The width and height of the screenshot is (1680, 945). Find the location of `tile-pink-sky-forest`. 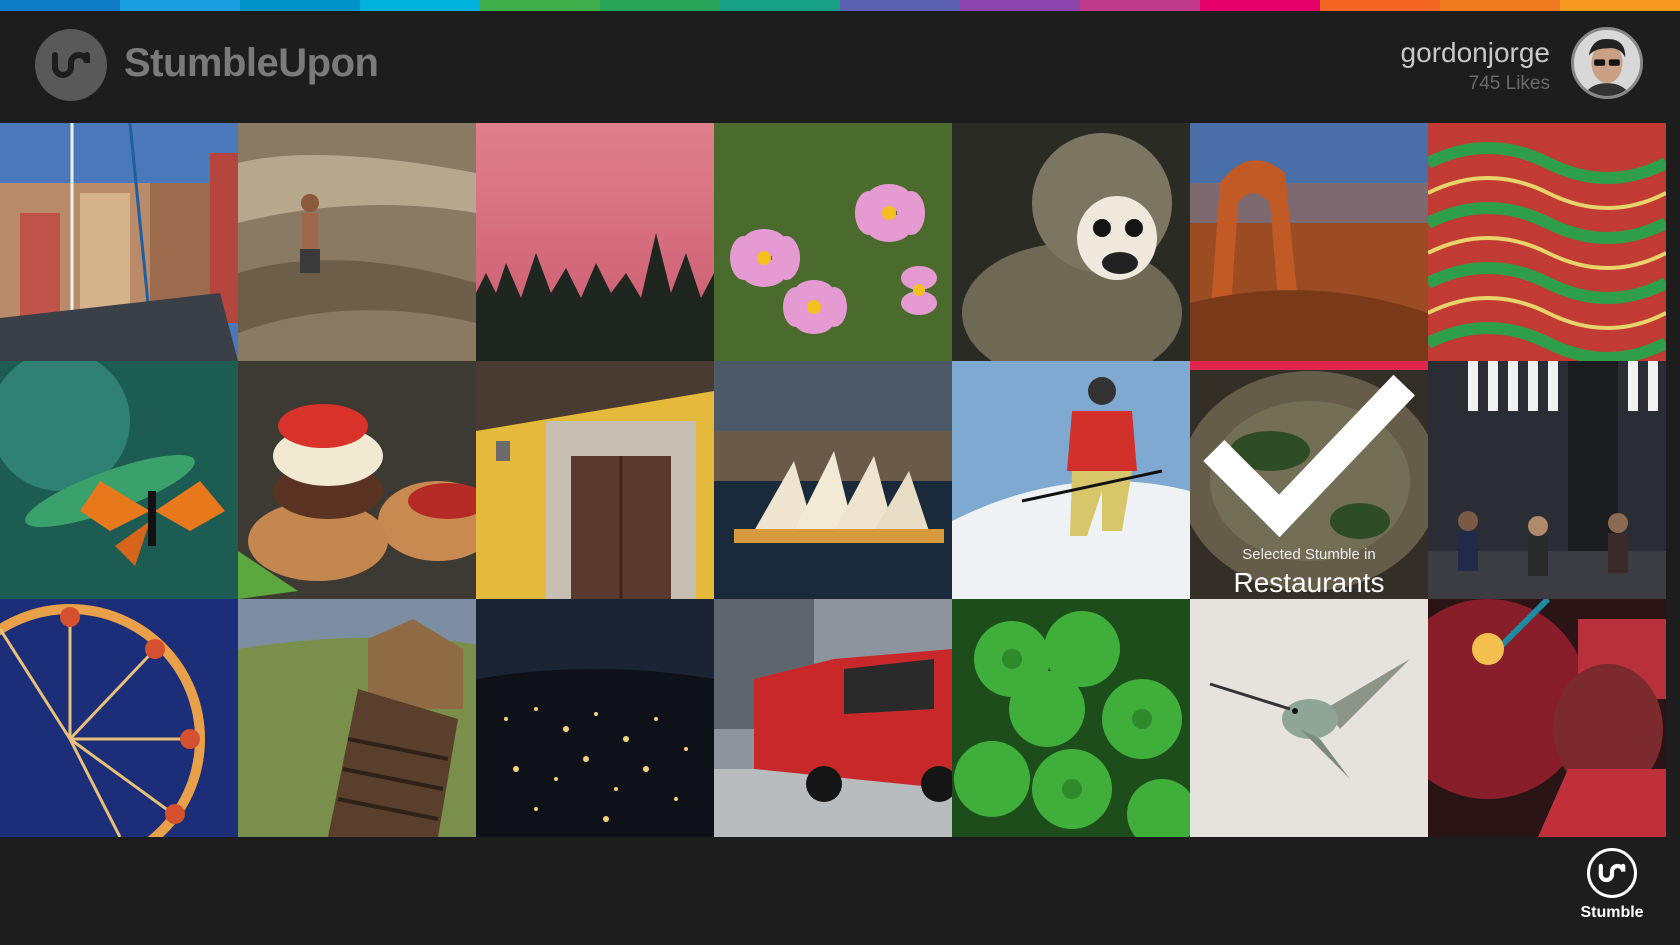

tile-pink-sky-forest is located at coordinates (595, 242).